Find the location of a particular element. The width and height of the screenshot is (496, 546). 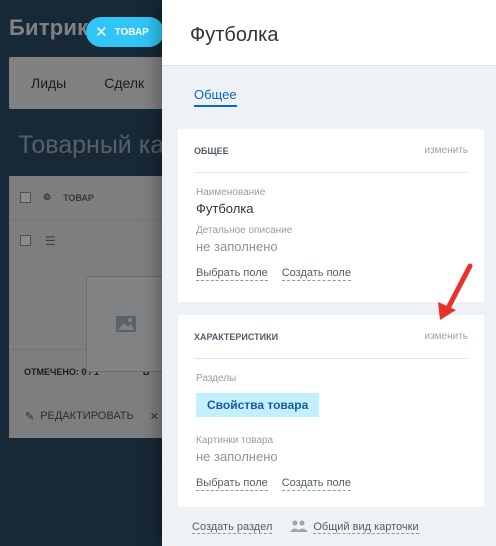

field-value-name: Футболка is located at coordinates (225, 208).